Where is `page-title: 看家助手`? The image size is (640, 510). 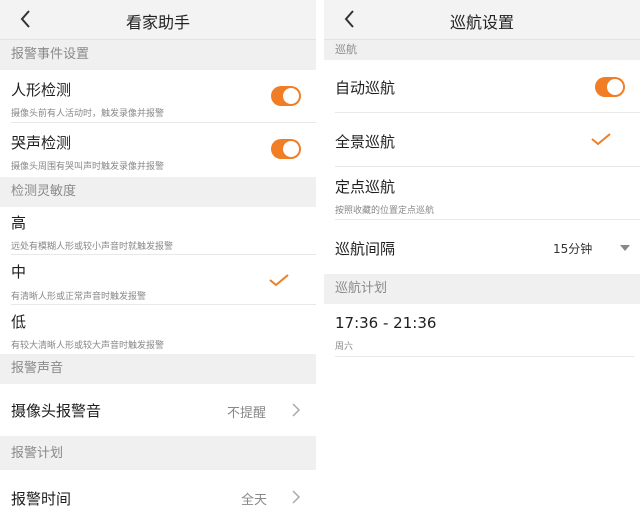
page-title: 看家助手 is located at coordinates (157, 22).